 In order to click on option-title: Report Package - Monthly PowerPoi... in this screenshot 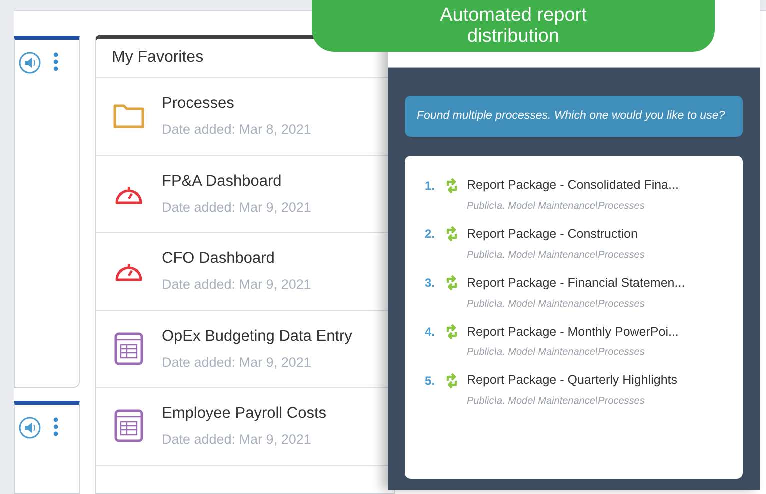, I will do `click(573, 332)`.